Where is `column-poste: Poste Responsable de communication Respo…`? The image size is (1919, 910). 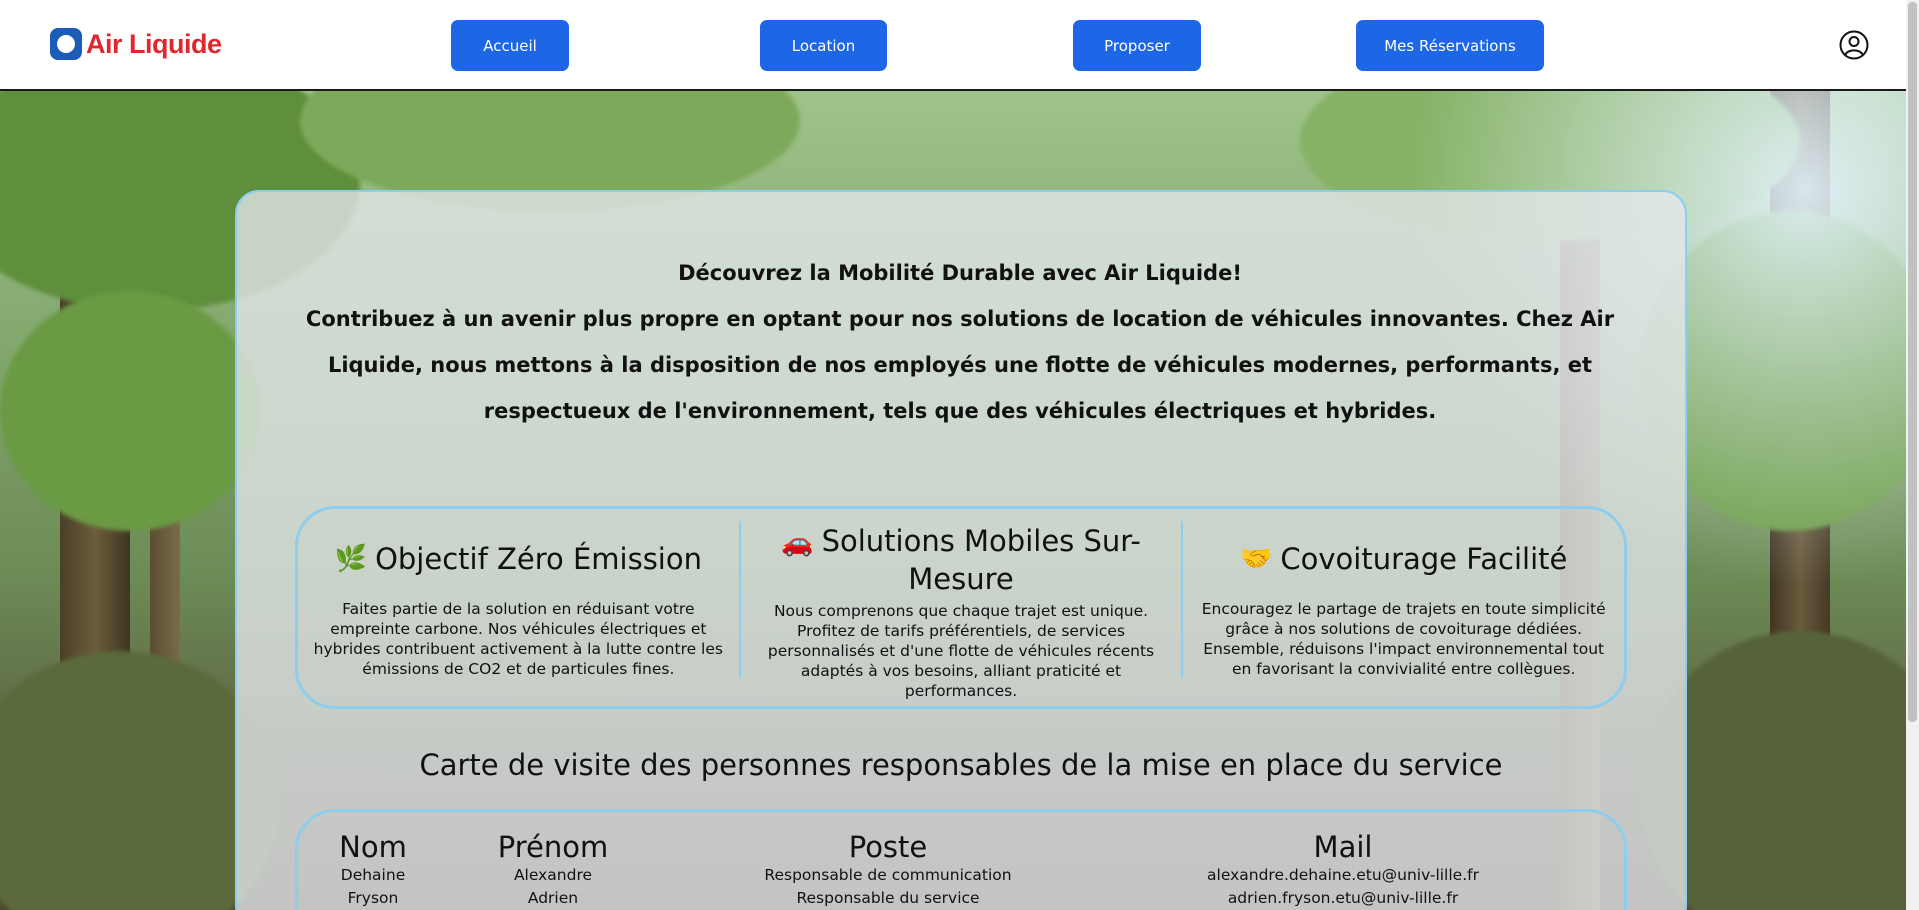 column-poste: Poste Responsable de communication Respo… is located at coordinates (888, 870).